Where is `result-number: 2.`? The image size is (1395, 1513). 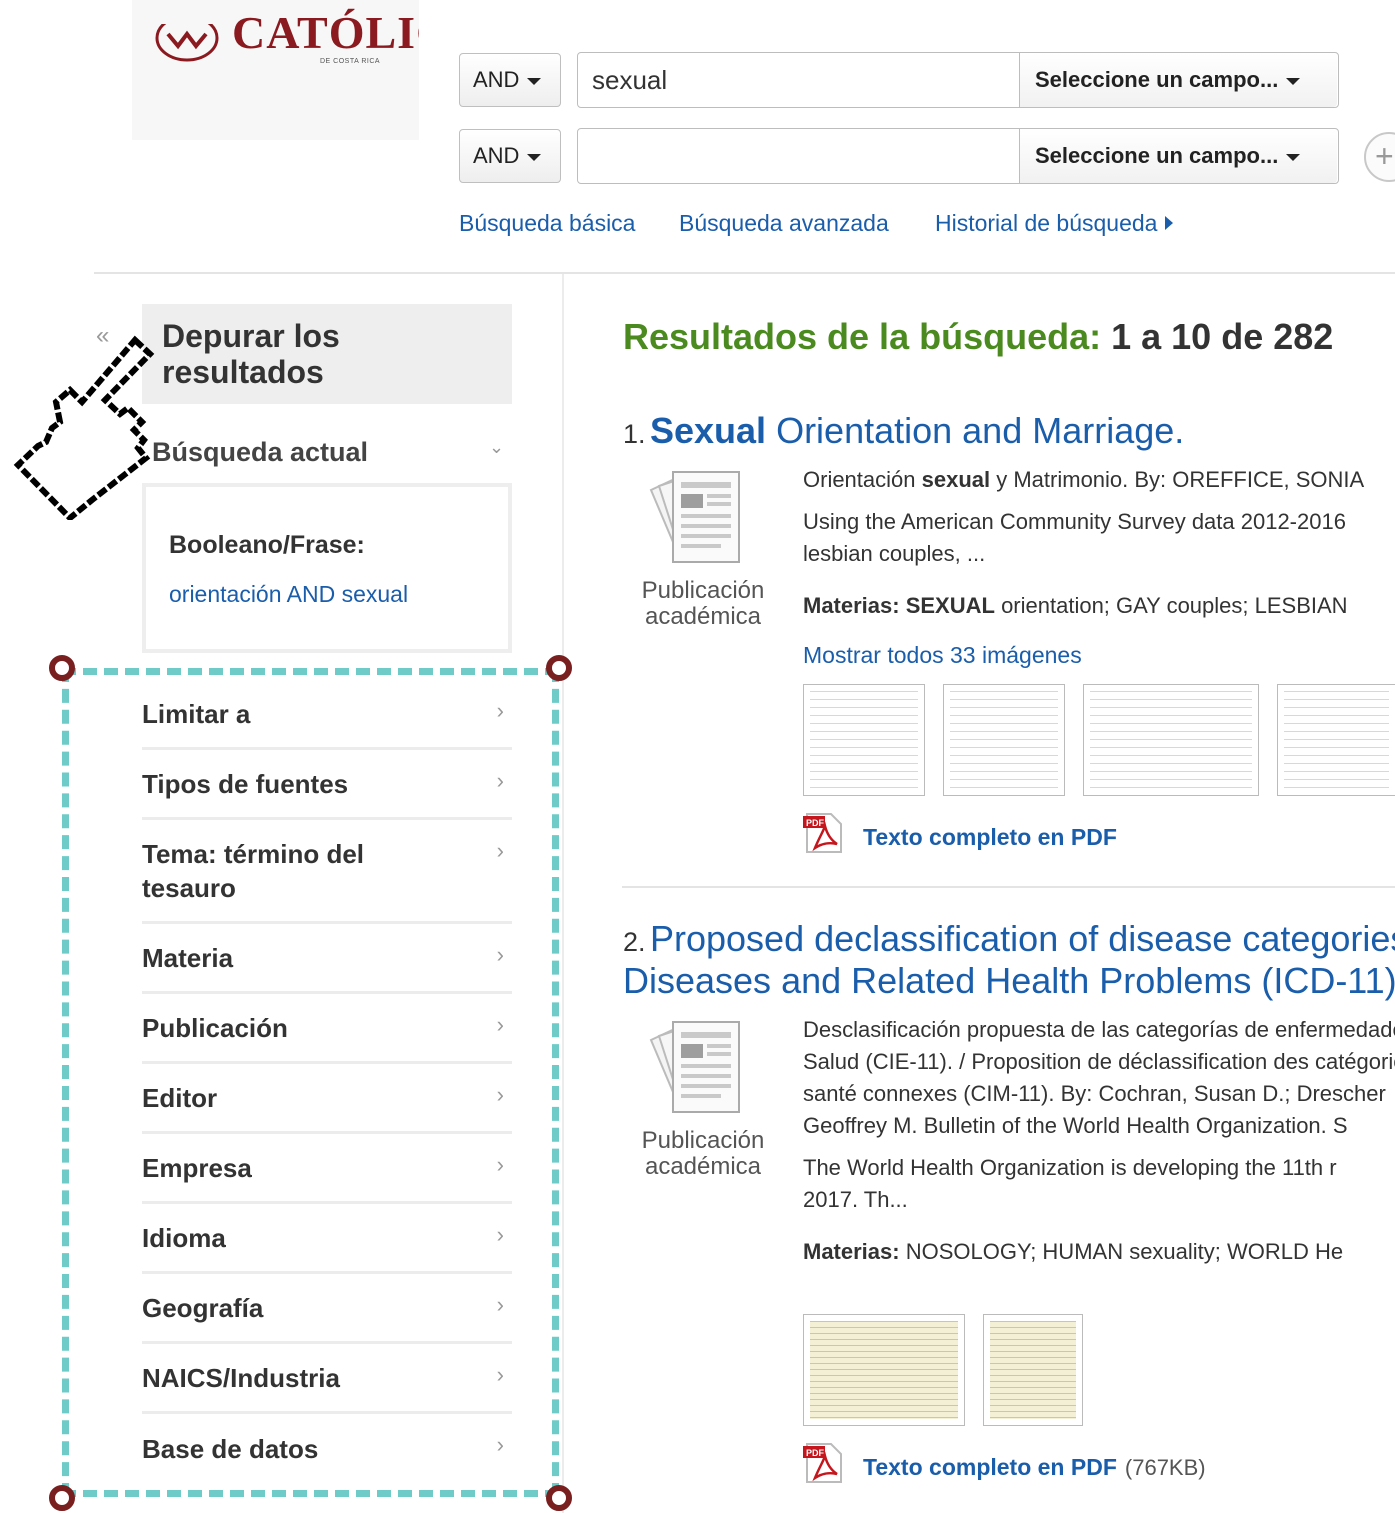 result-number: 2. is located at coordinates (634, 942).